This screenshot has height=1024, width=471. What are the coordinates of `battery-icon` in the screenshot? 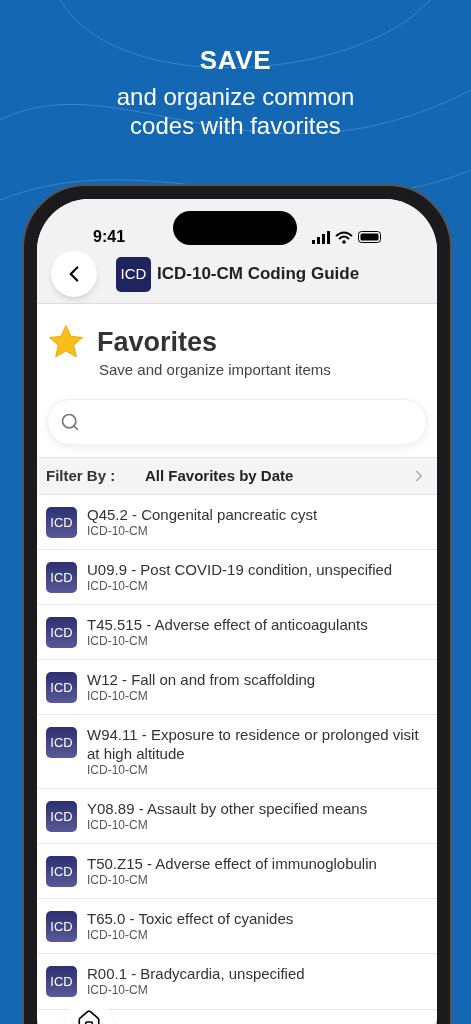 It's located at (369, 237).